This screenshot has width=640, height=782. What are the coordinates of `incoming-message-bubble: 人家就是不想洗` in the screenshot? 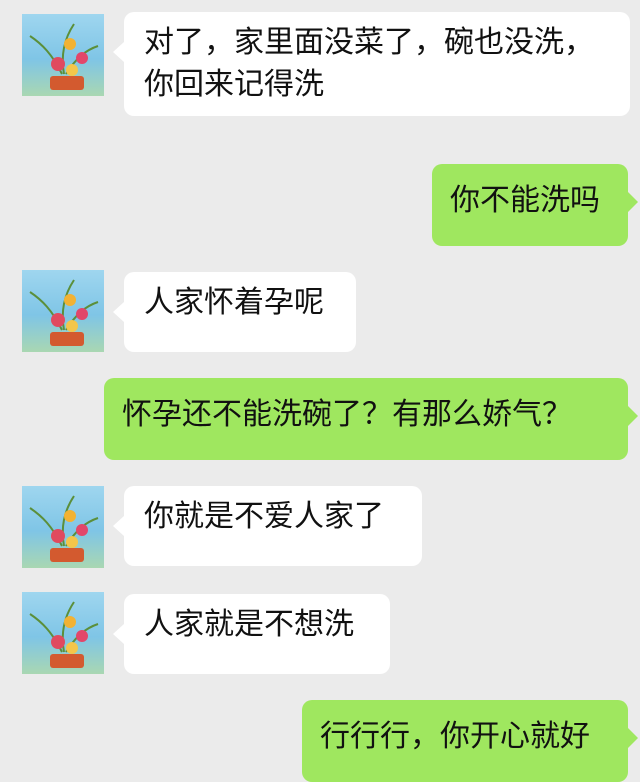 It's located at (251, 634).